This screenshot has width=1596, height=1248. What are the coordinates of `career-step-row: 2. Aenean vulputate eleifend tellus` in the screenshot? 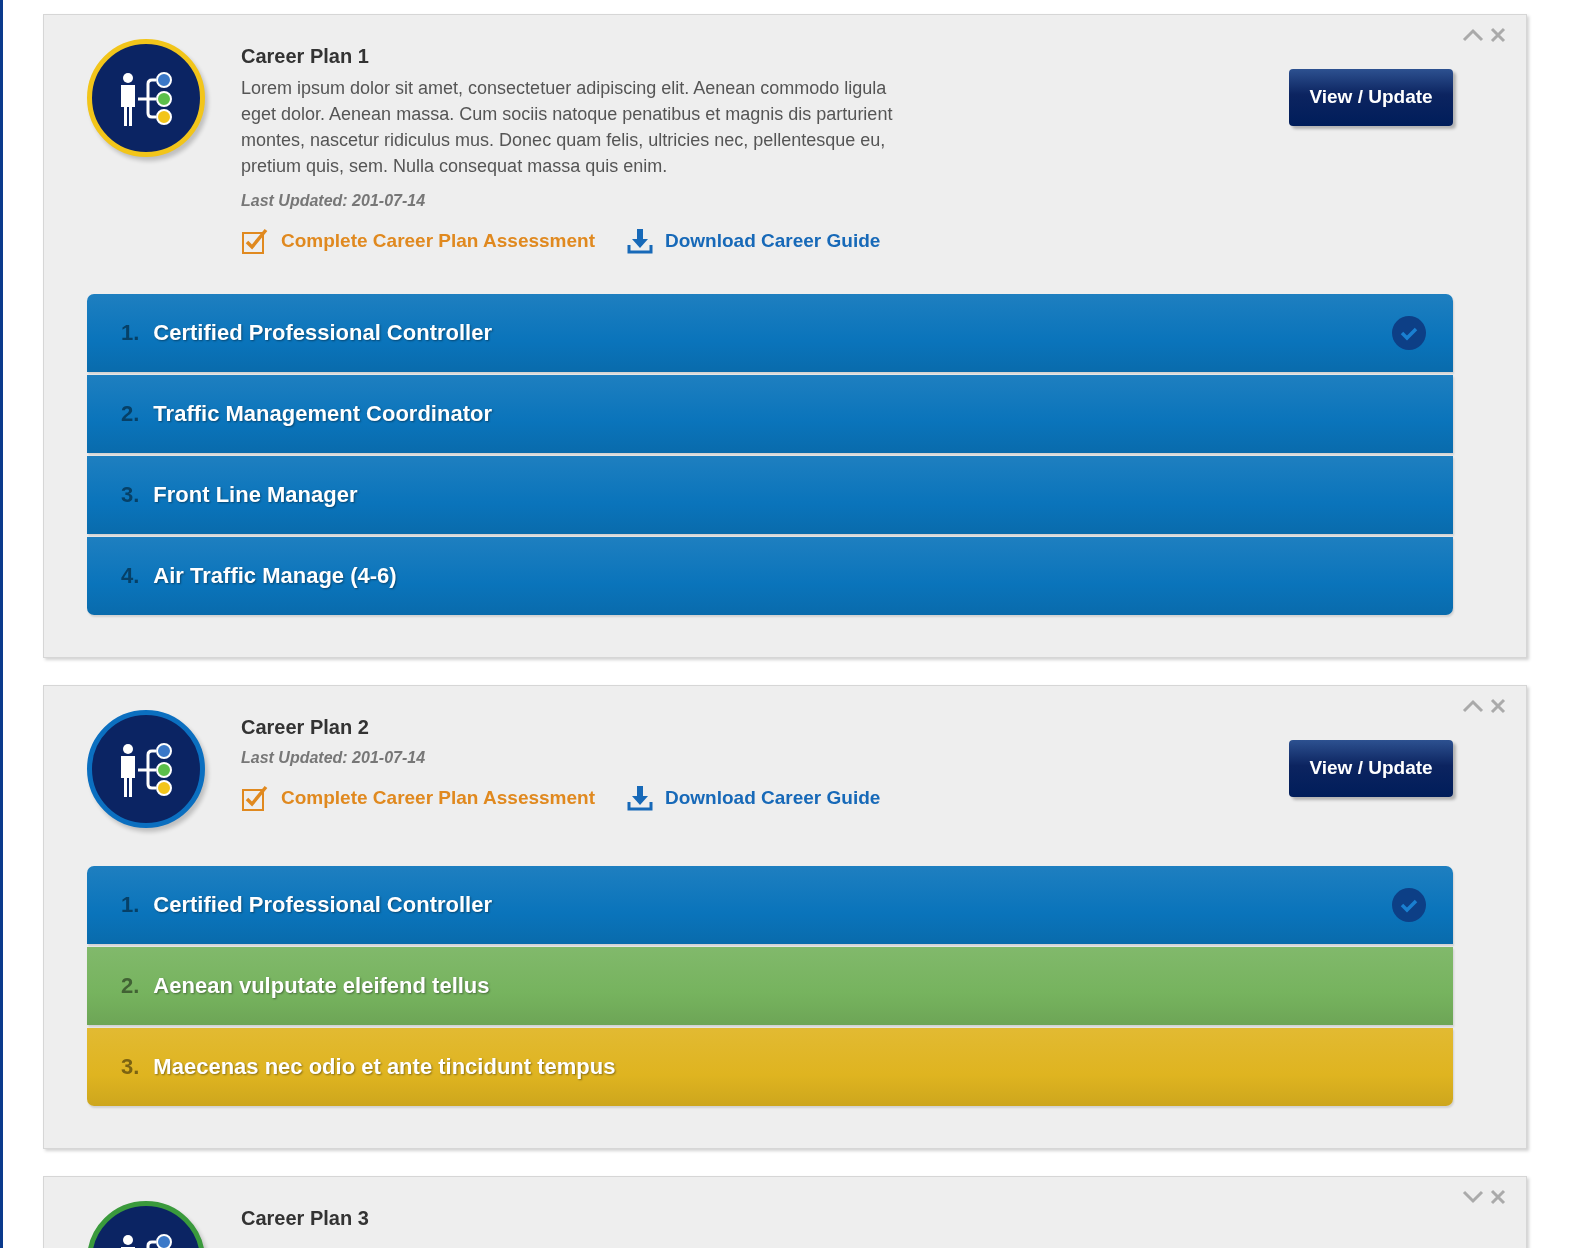 It's located at (770, 985).